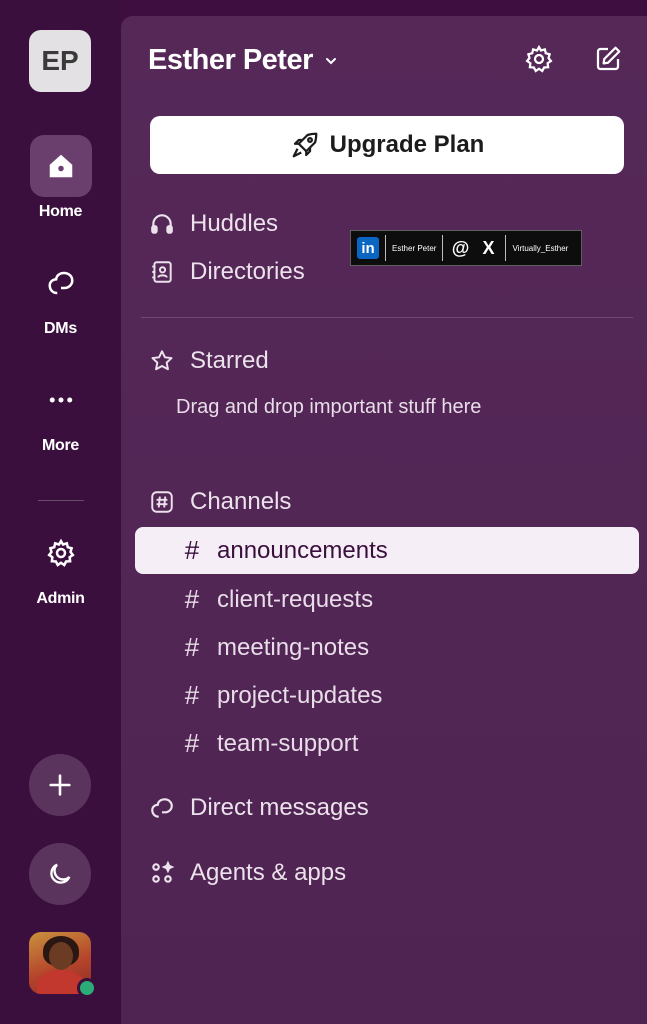 The image size is (647, 1024). I want to click on directory-icon, so click(162, 272).